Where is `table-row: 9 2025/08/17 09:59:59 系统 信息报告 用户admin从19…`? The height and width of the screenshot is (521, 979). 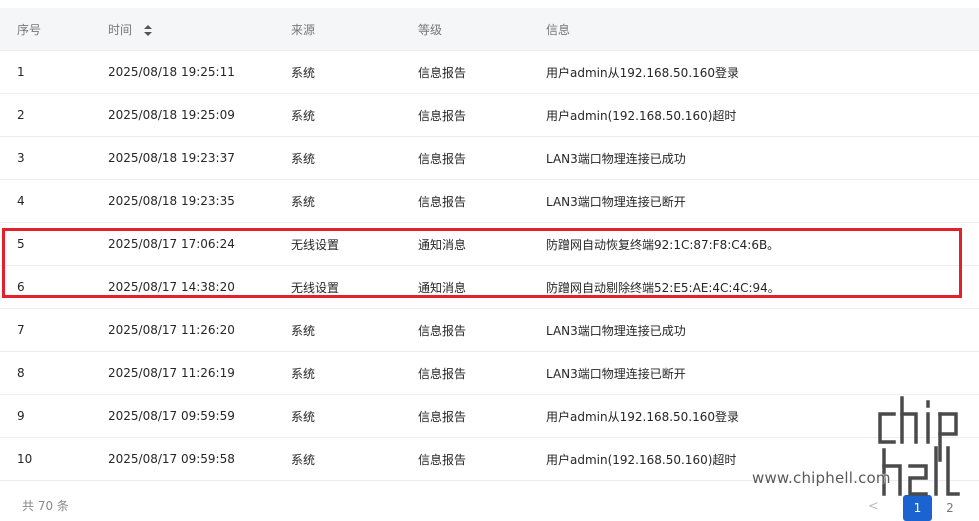 table-row: 9 2025/08/17 09:59:59 系统 信息报告 用户admin从19… is located at coordinates (489, 416).